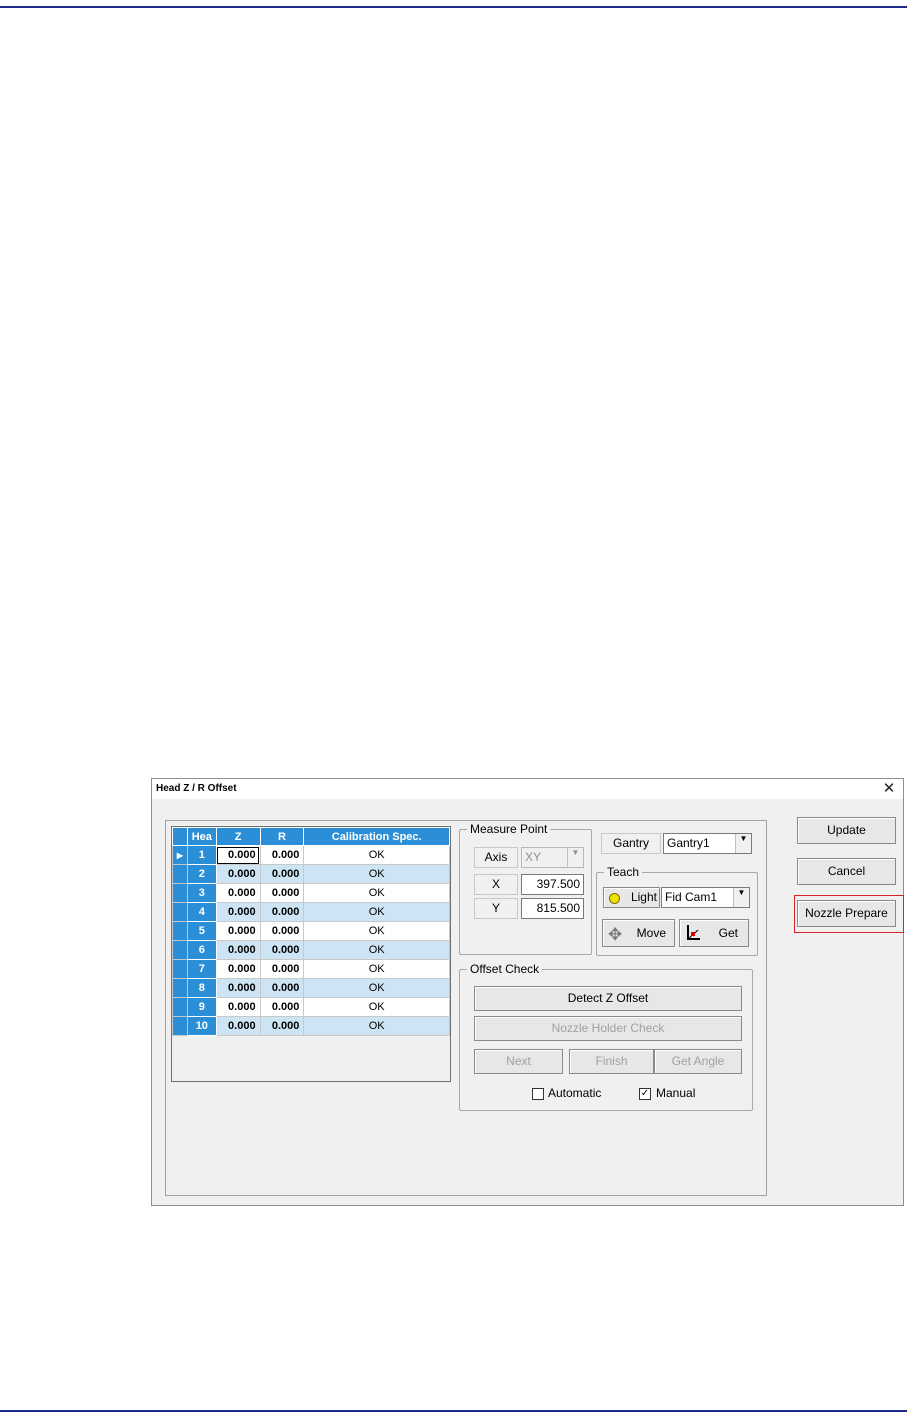 The image size is (907, 1421). I want to click on automatic-checkbox, so click(538, 1094).